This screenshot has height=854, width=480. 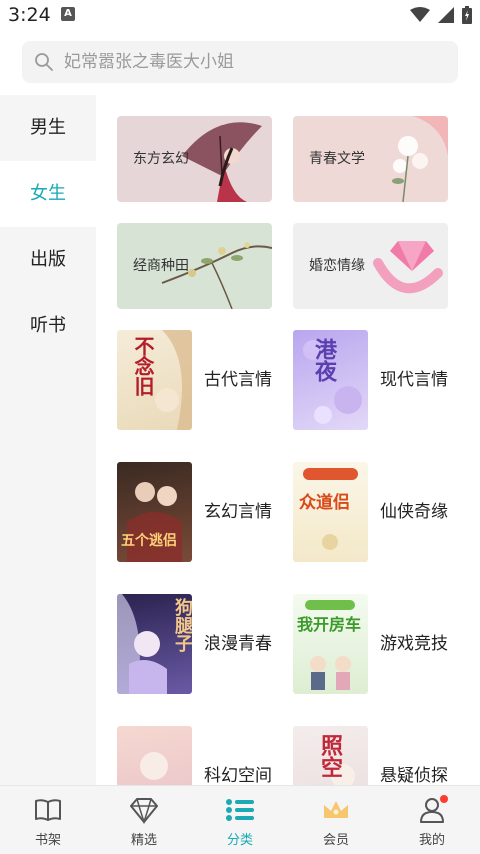 I want to click on cover-title: 众道侣, so click(x=324, y=503).